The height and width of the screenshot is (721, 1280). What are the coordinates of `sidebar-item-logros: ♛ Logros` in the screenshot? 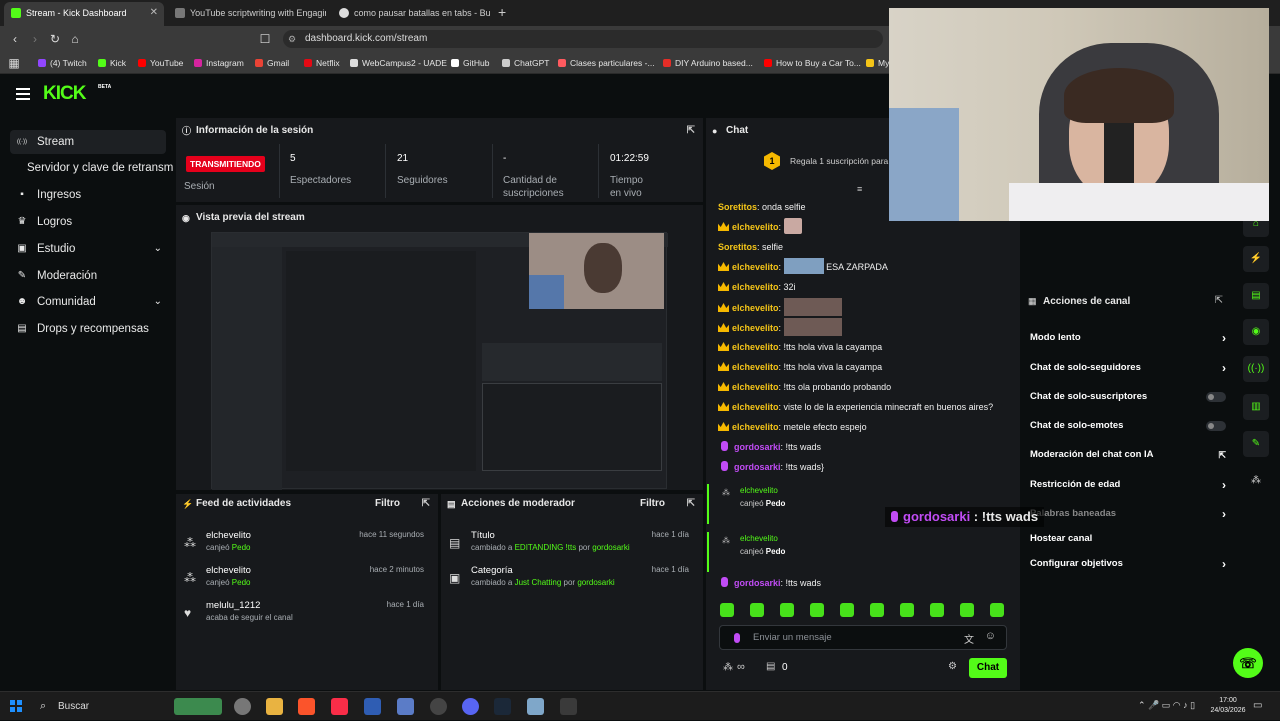 It's located at (88, 222).